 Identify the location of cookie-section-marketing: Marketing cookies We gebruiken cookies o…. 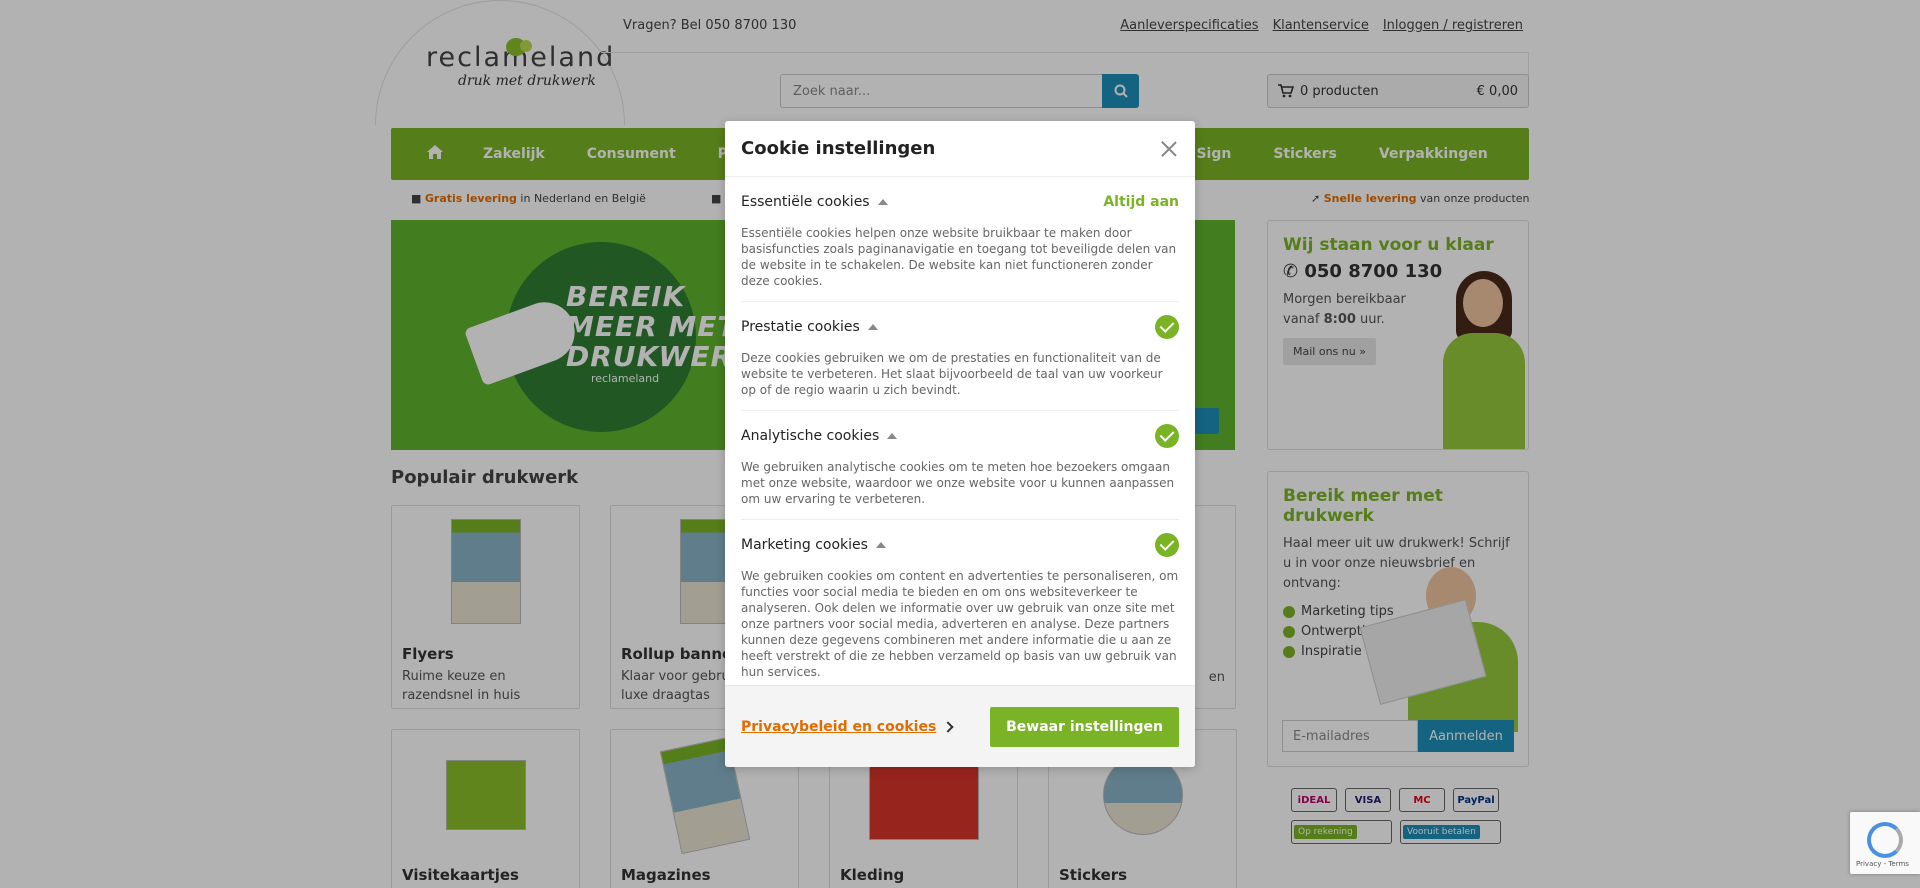
(960, 602).